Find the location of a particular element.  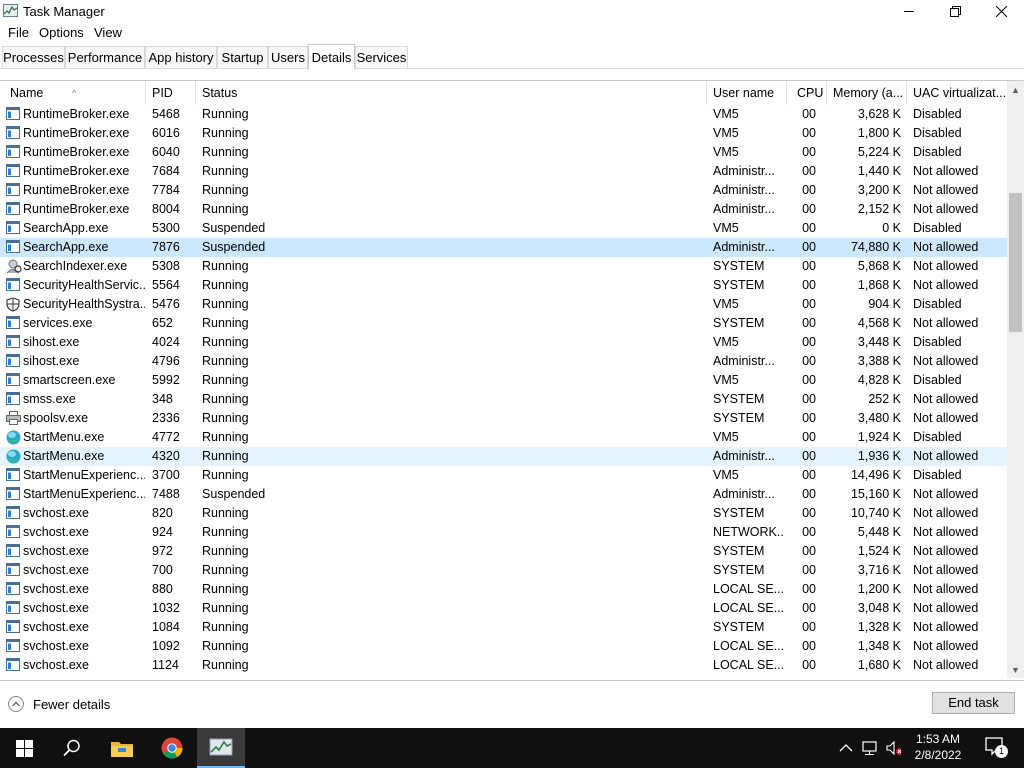

tab-details: Details is located at coordinates (331, 56).